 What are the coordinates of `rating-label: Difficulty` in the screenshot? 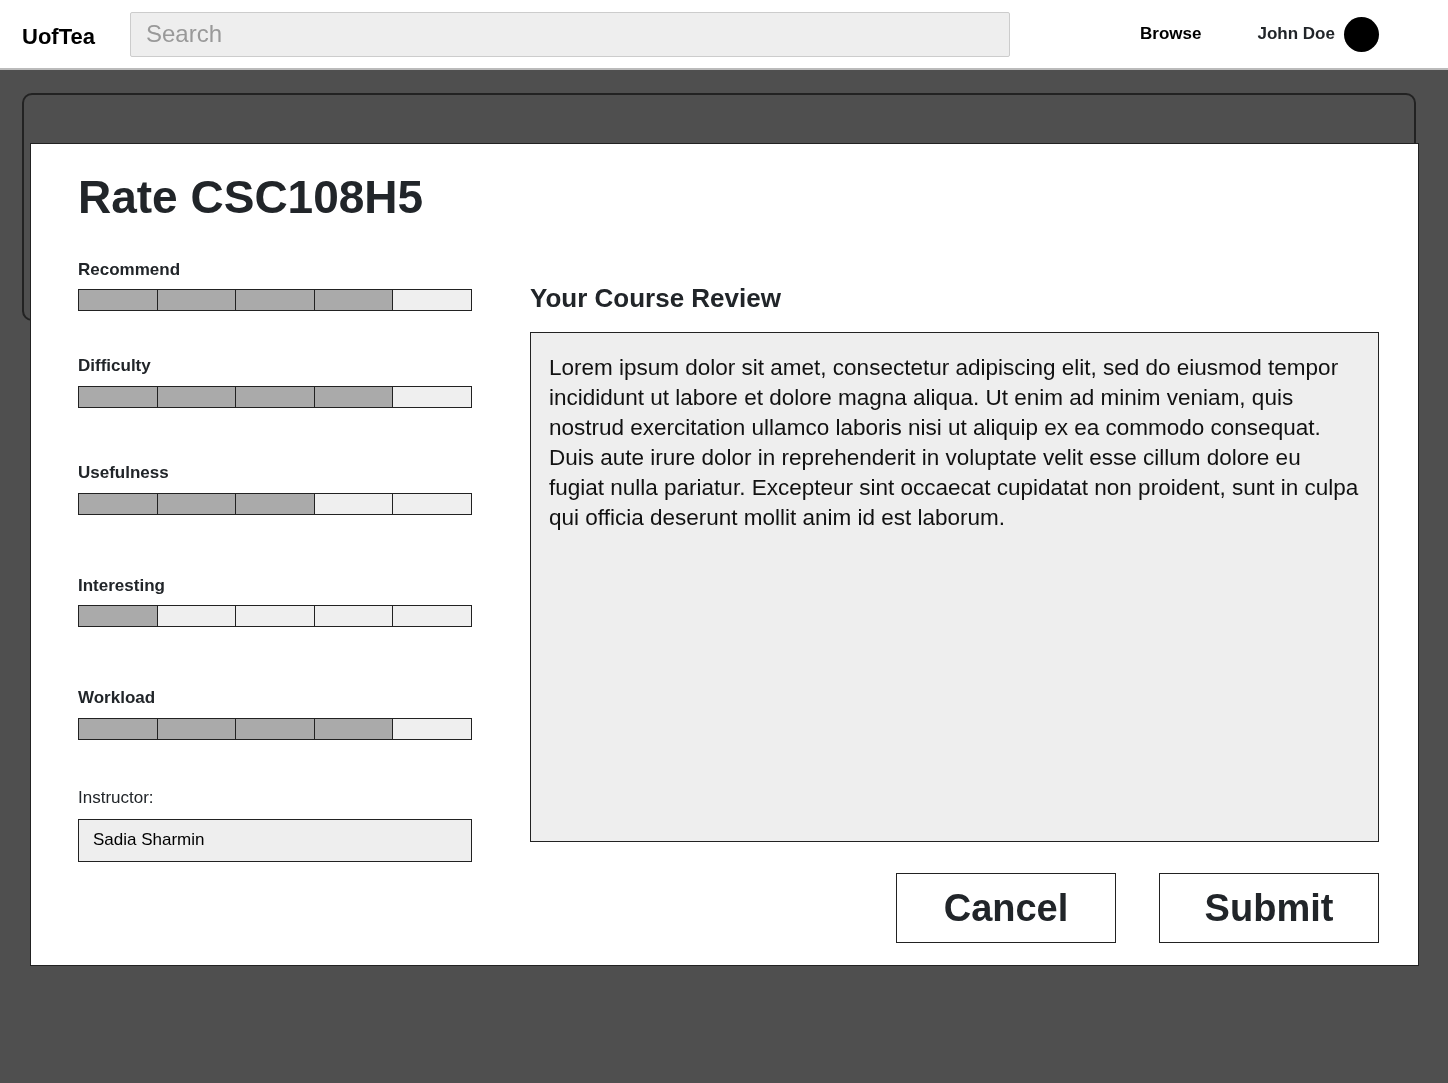 It's located at (115, 366).